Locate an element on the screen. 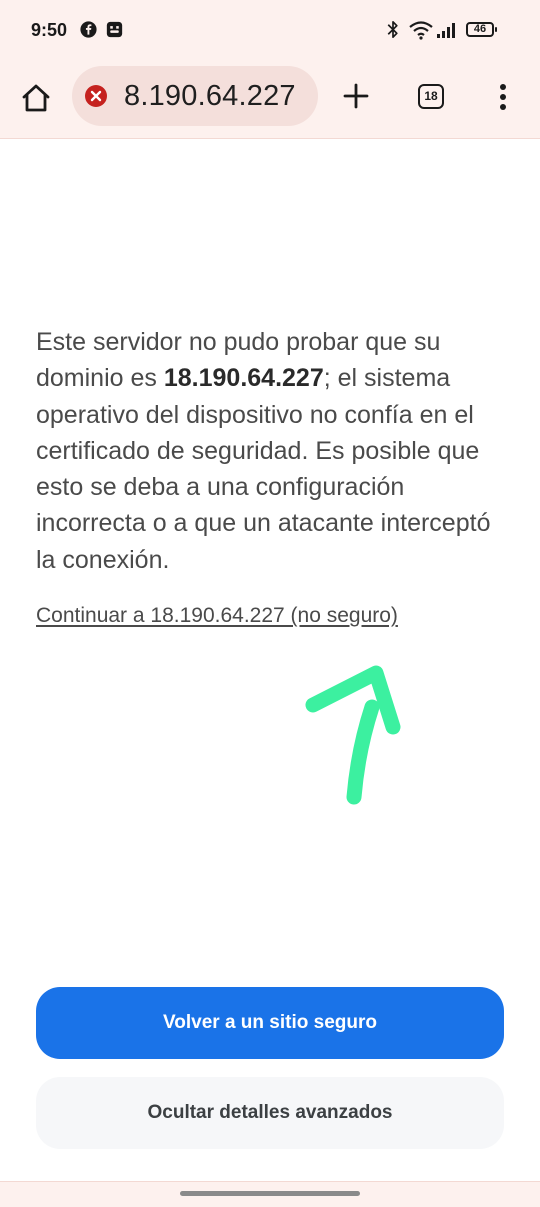  plus-icon is located at coordinates (356, 96).